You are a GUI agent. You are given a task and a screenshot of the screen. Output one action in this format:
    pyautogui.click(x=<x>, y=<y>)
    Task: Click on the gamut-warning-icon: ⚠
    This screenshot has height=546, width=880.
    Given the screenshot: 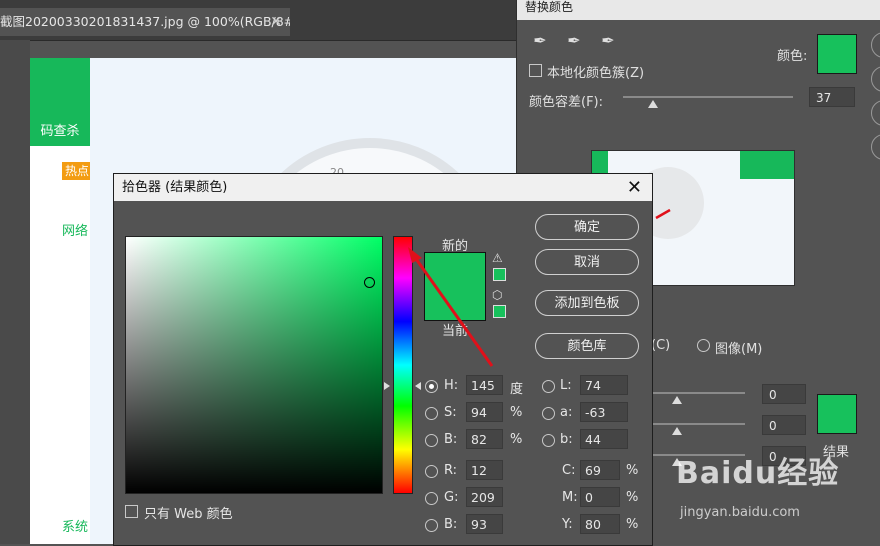 What is the action you would take?
    pyautogui.click(x=497, y=258)
    